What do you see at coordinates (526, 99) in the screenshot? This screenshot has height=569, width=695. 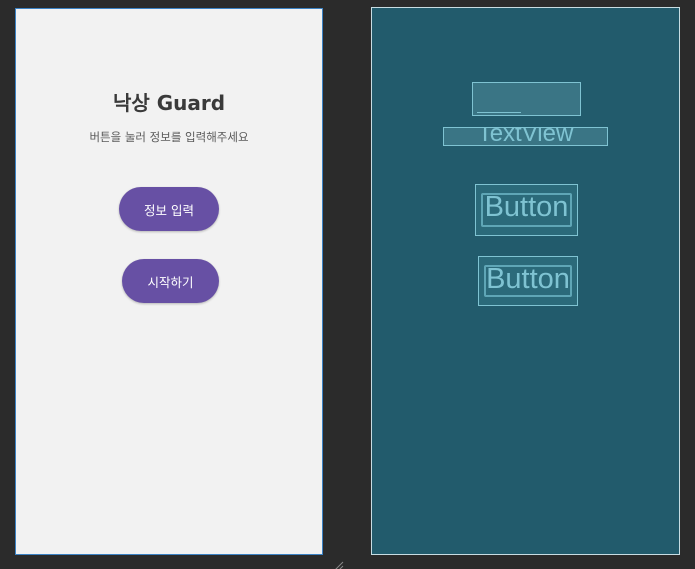 I see `blueprint-title-view` at bounding box center [526, 99].